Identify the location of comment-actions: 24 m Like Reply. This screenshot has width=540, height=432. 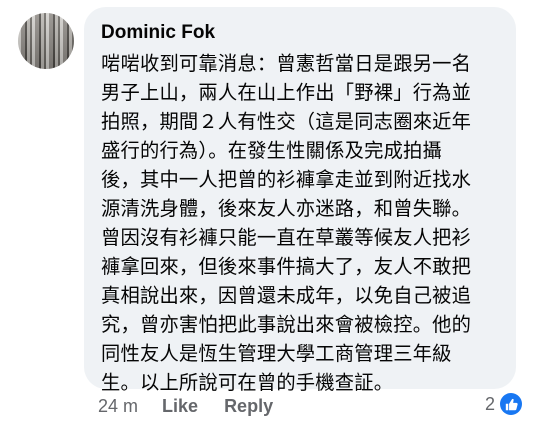
(185, 406).